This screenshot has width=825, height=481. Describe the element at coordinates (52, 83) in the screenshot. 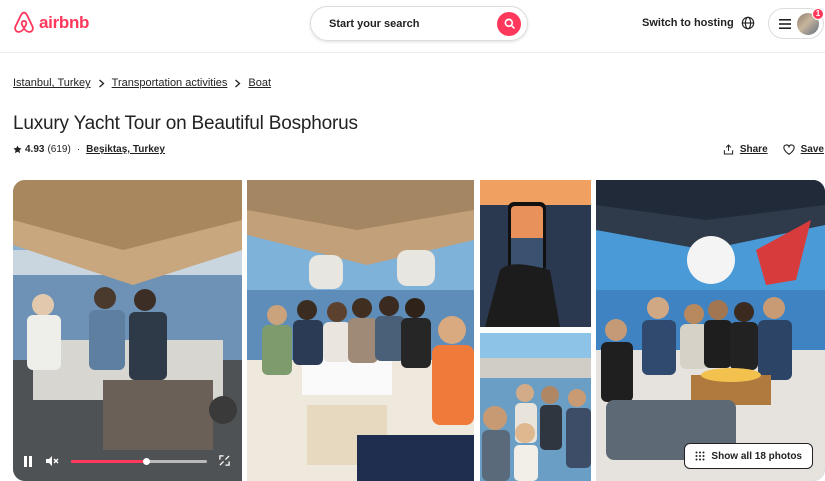

I see `breadcrumb-item: Istanbul, Turkey` at that location.